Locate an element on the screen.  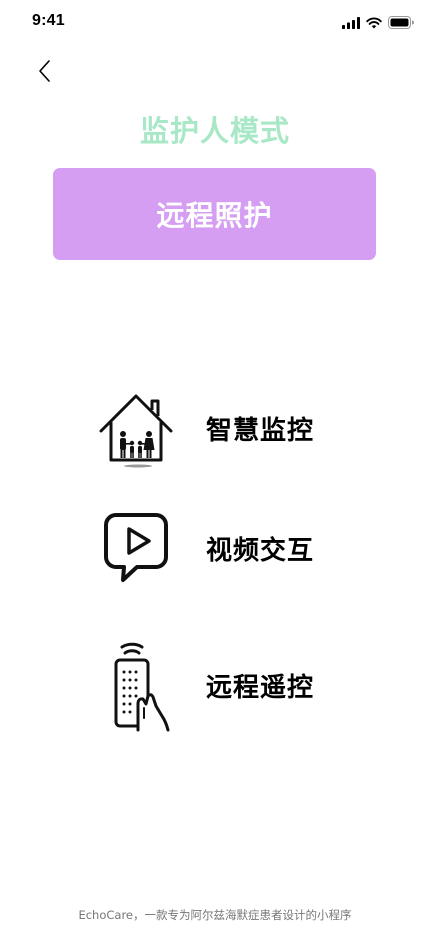
status-icons is located at coordinates (378, 23).